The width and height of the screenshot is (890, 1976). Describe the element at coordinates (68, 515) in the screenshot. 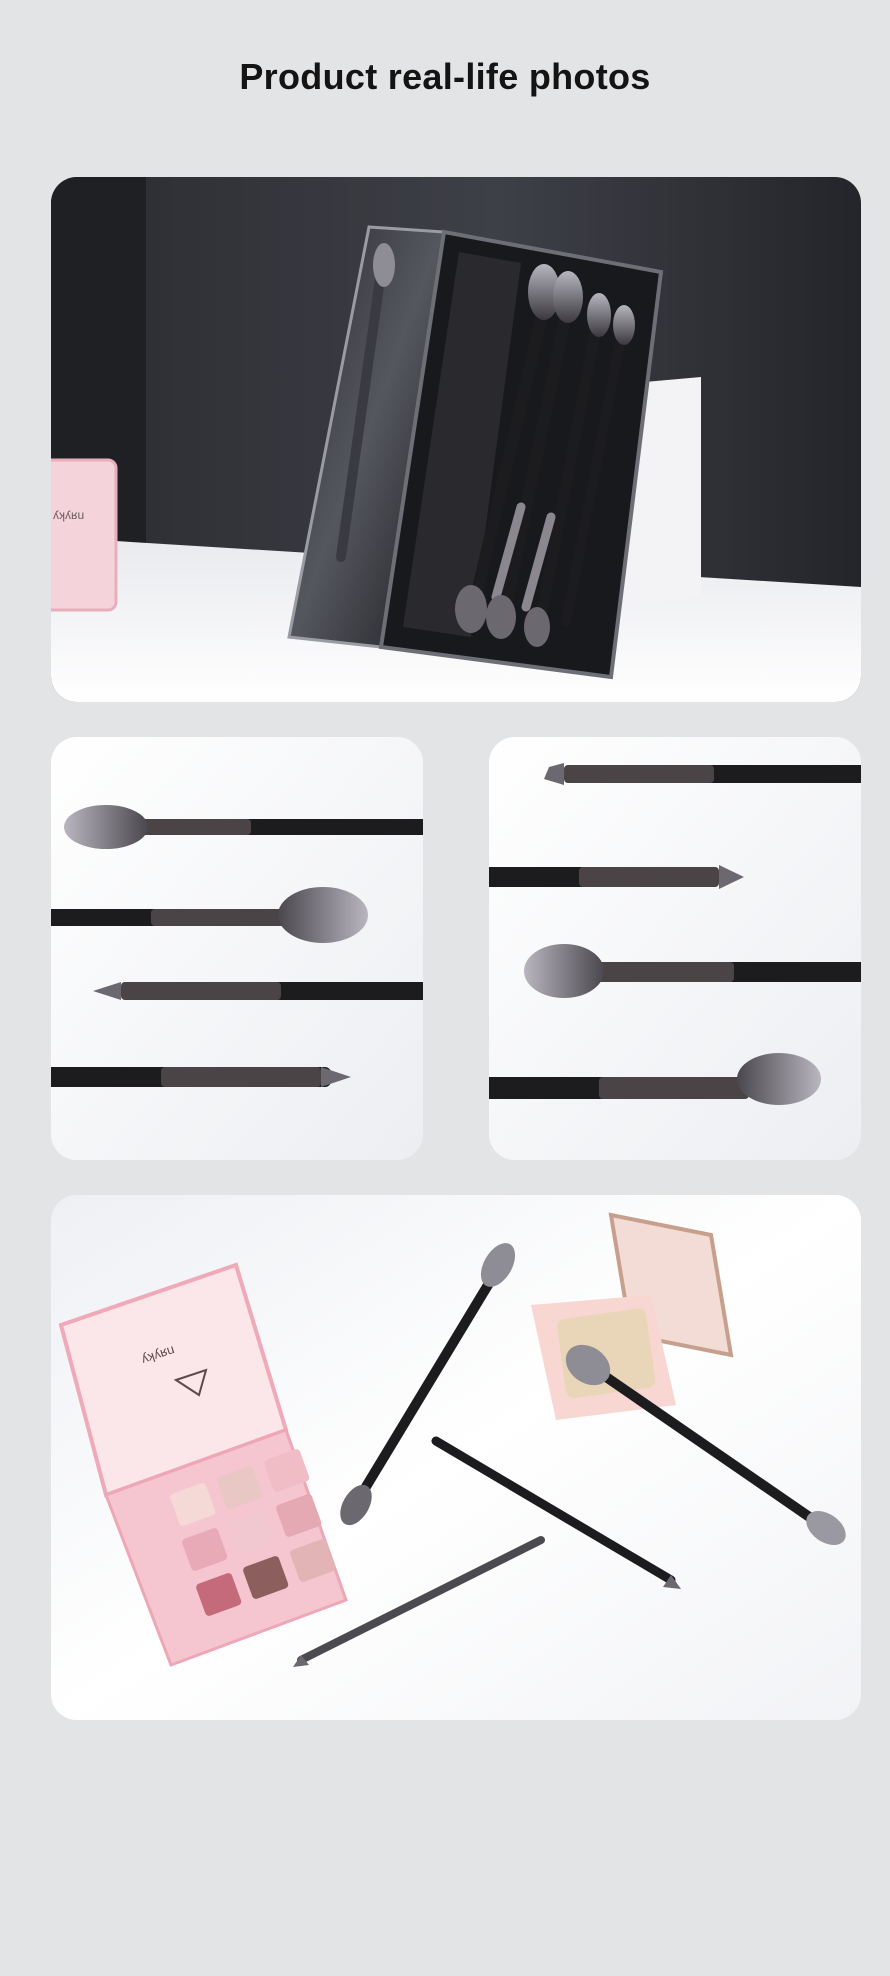

I see `svg-text: ʎʞʎʁu` at that location.